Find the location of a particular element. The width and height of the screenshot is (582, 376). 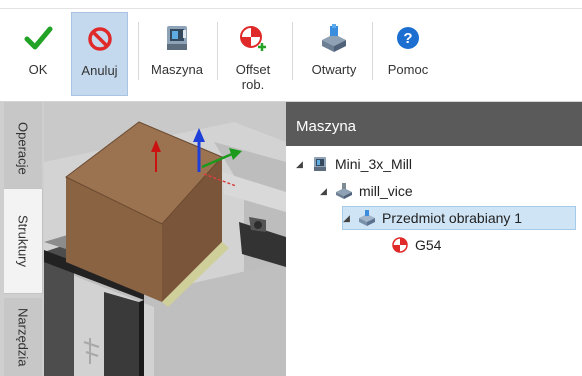

workpiece-icon is located at coordinates (367, 218).